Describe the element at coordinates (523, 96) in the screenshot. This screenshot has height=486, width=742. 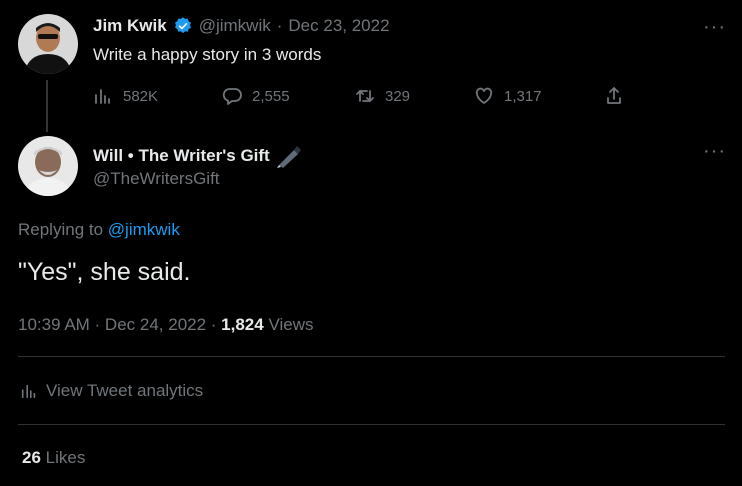
I see `like-count: 1,317` at that location.